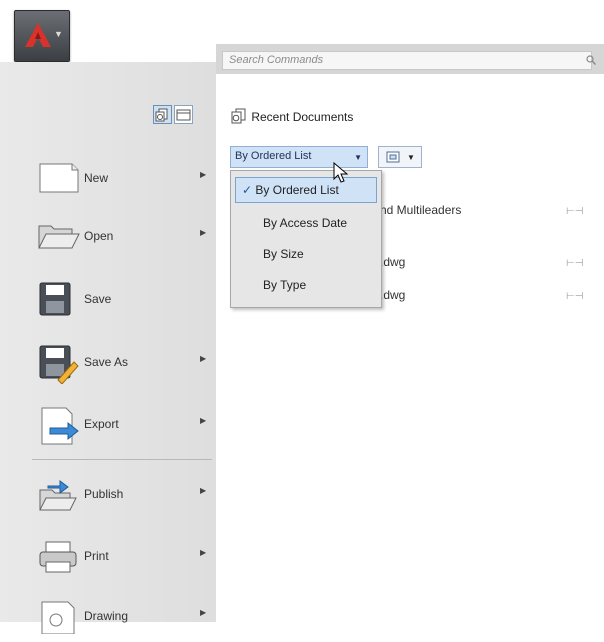 This screenshot has height=642, width=604. Describe the element at coordinates (104, 494) in the screenshot. I see `menu-item-label: Publish` at that location.